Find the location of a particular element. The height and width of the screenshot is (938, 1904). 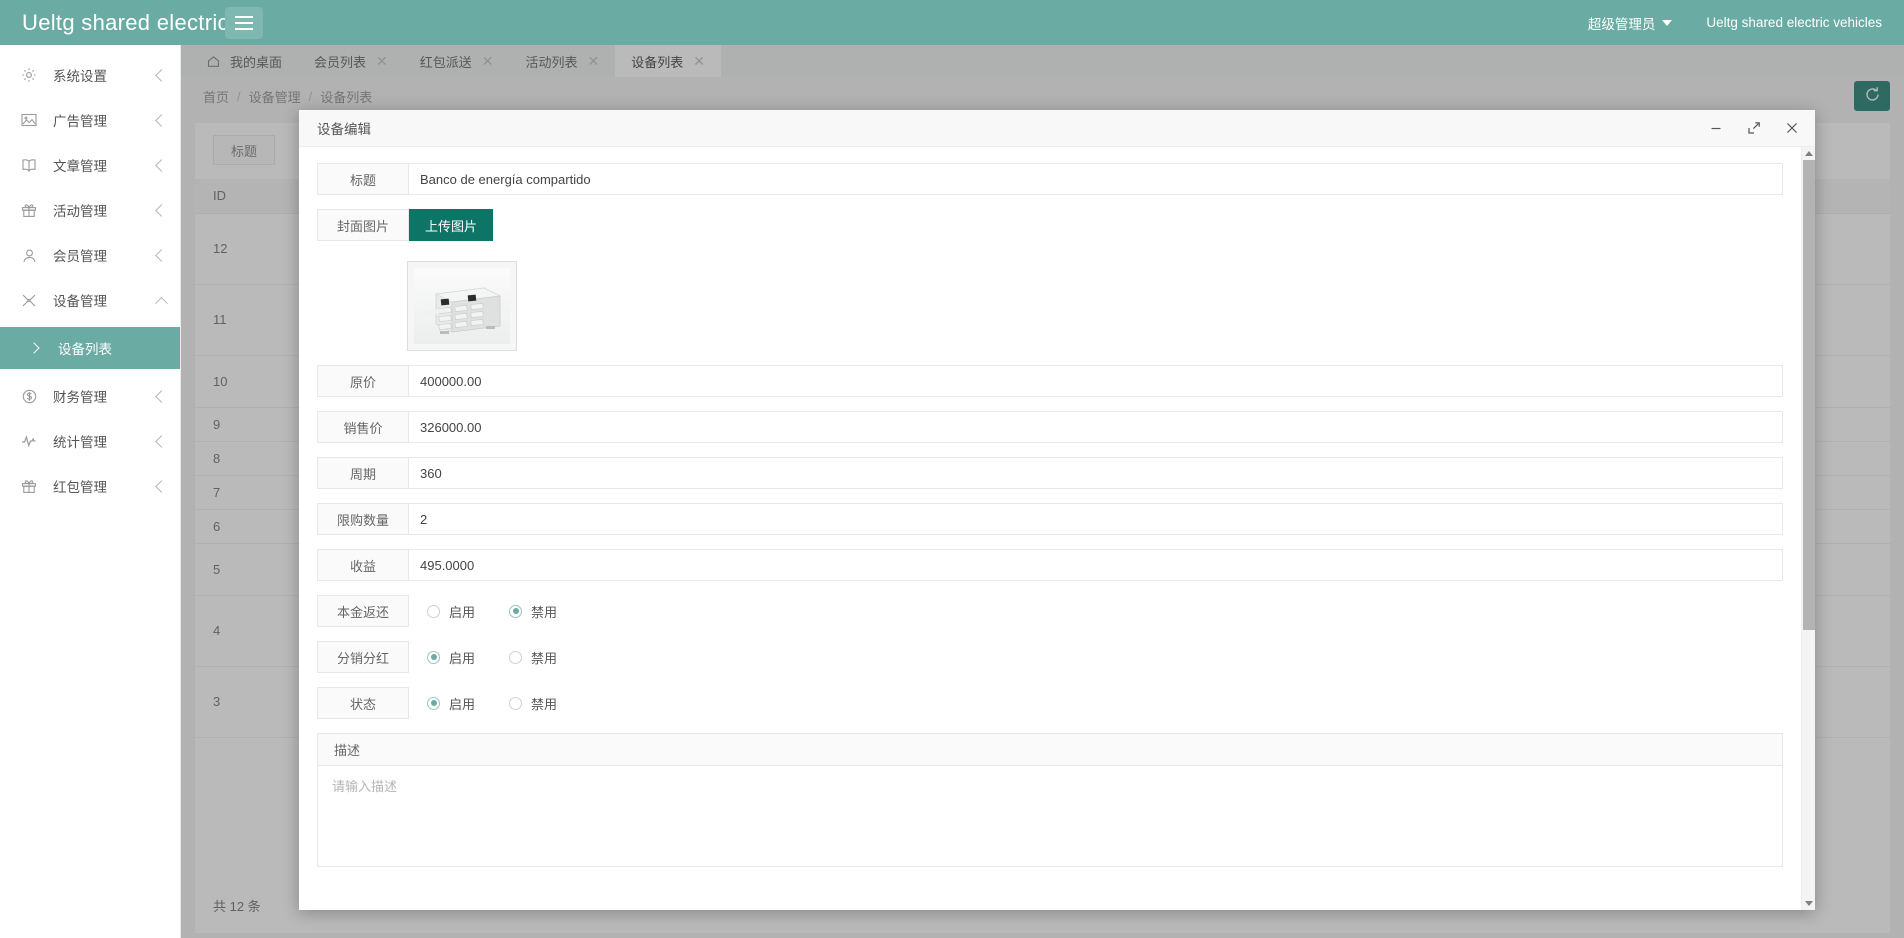

hamburger-icon is located at coordinates (244, 22).